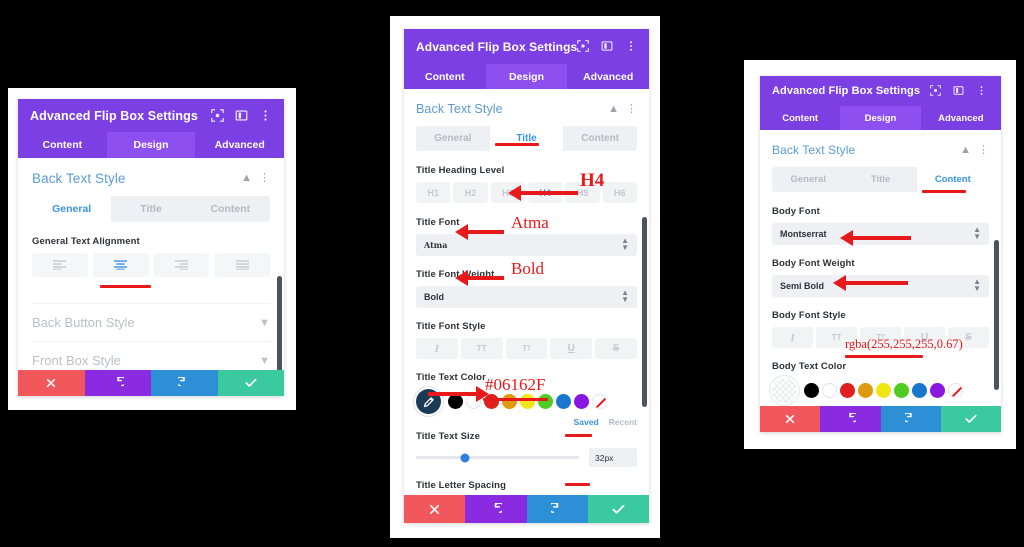  What do you see at coordinates (151, 355) in the screenshot?
I see `accordion-front-box-style: Front Box Style ▼` at bounding box center [151, 355].